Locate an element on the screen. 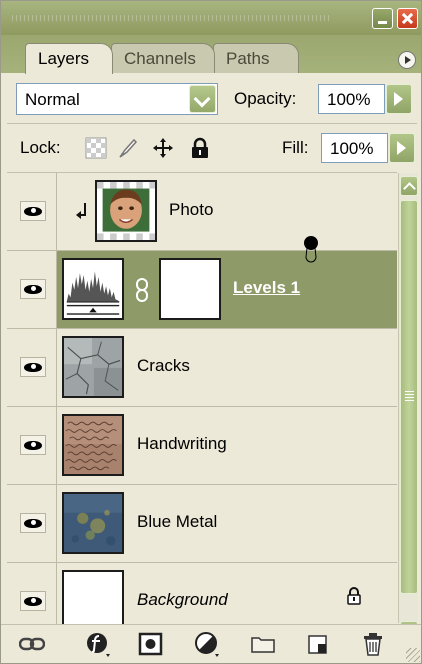  layers-scrollbar is located at coordinates (408, 407).